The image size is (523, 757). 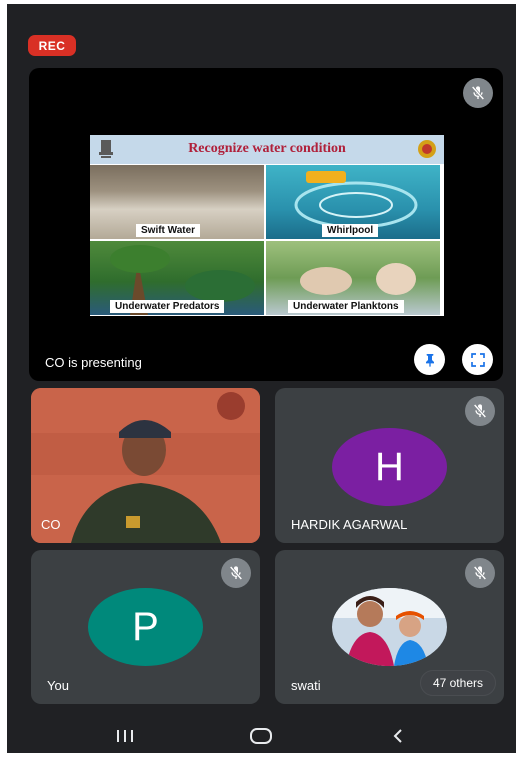 I want to click on slide-caption: Underwater Planktons, so click(x=346, y=306).